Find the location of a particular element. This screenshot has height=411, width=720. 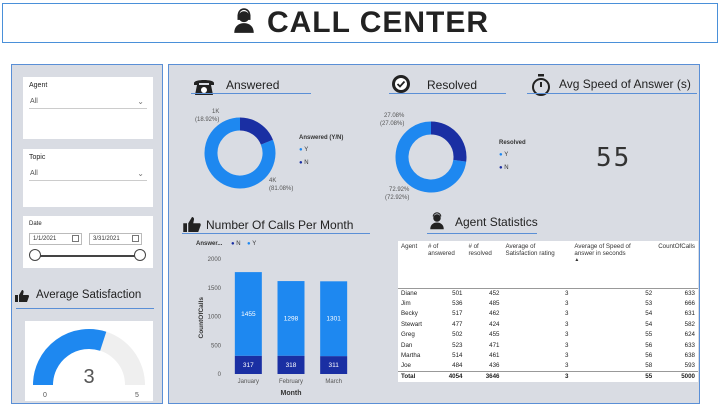

column-header: CountOfCalls is located at coordinates (676, 264).